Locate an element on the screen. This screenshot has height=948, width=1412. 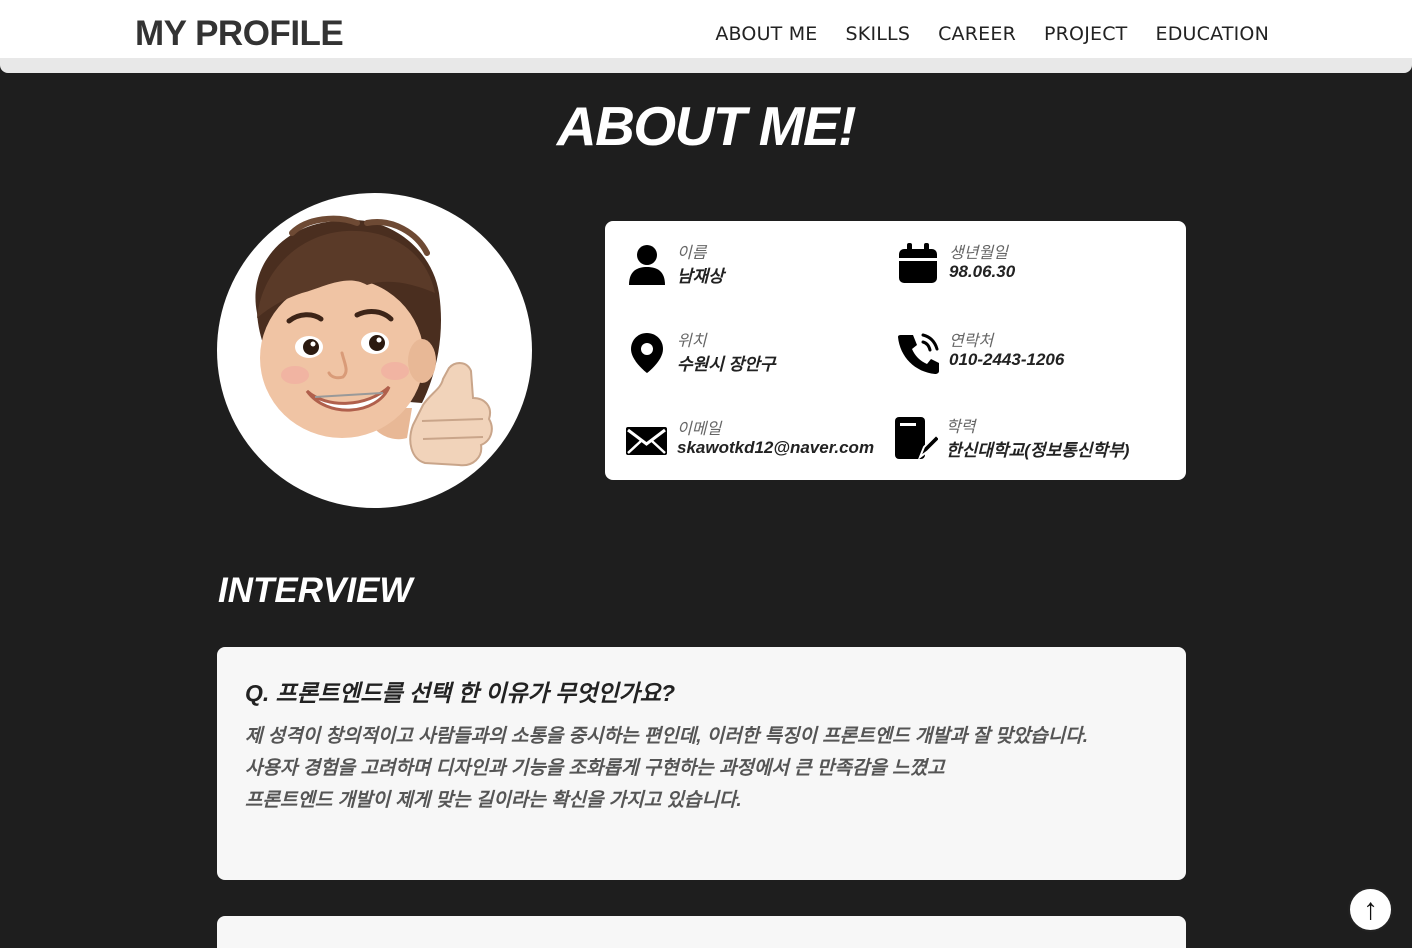
info-label-phone: 연락처 is located at coordinates (971, 341).